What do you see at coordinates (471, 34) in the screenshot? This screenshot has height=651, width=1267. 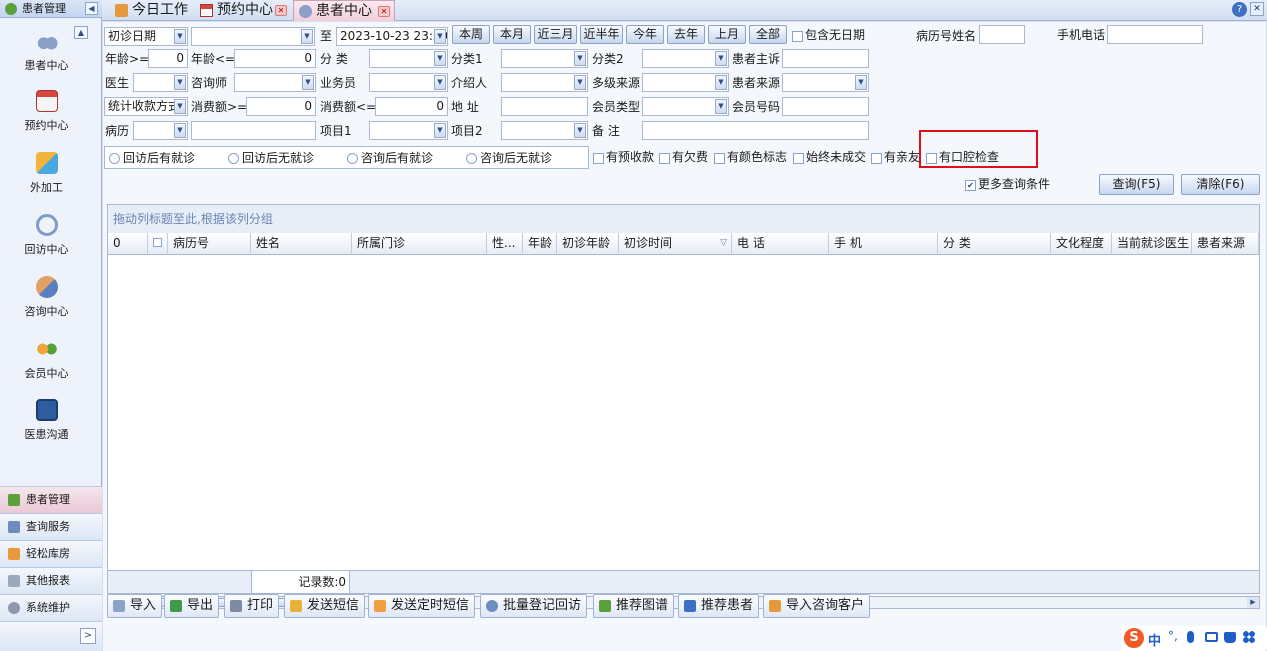 I see `range-this-week-button: 本周` at bounding box center [471, 34].